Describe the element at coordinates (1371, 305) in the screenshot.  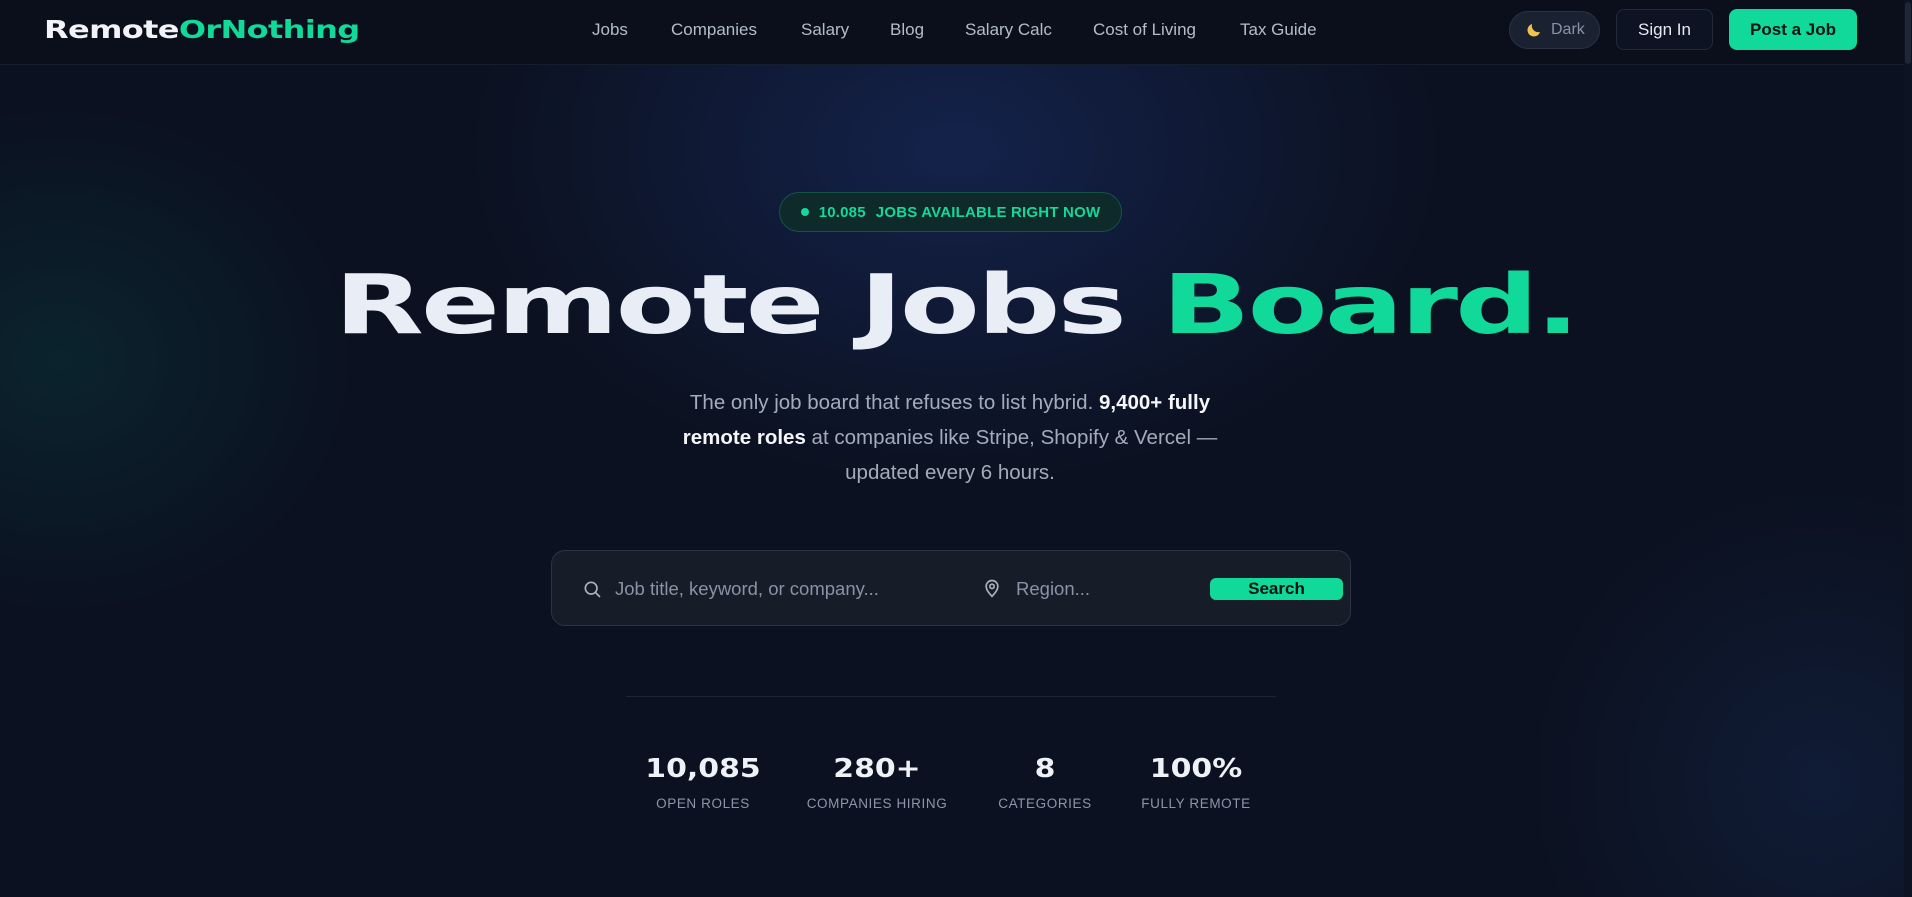
I see `title-green-part: Board.` at that location.